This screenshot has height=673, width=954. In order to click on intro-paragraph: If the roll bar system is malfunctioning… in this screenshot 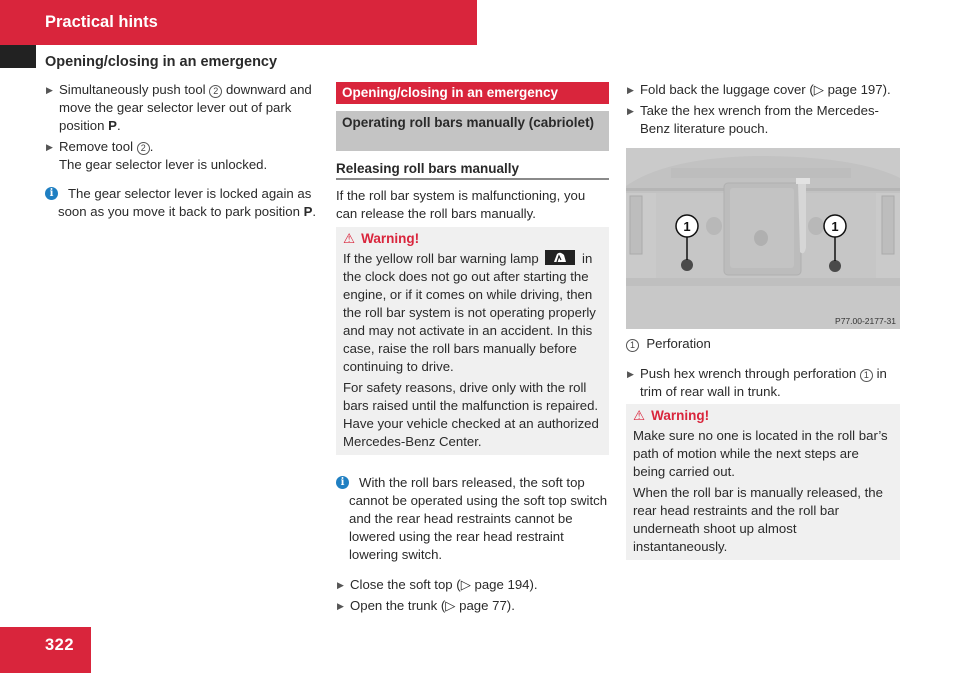, I will do `click(461, 204)`.